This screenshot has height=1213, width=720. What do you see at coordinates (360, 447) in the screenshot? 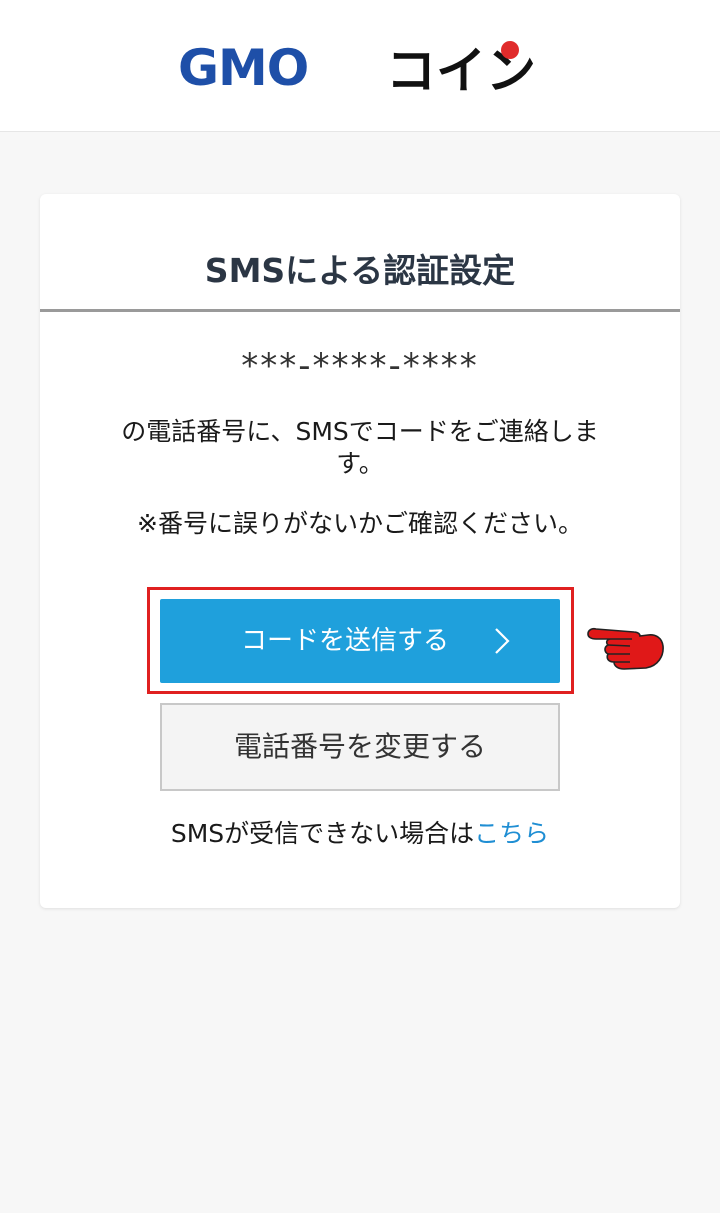
I see `sms-message: の電話番号に、SMSでコードをご連絡します。` at bounding box center [360, 447].